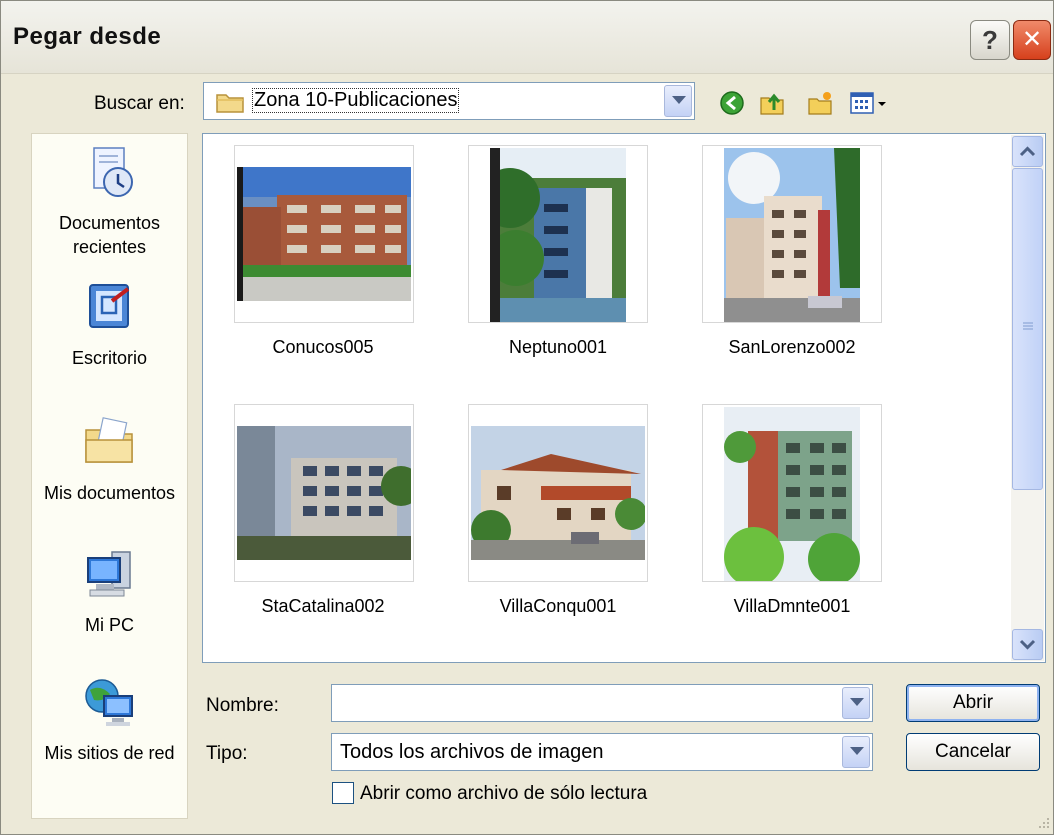 The image size is (1054, 835). What do you see at coordinates (109, 201) in the screenshot?
I see `place-recent-documents: Documentos recientes` at bounding box center [109, 201].